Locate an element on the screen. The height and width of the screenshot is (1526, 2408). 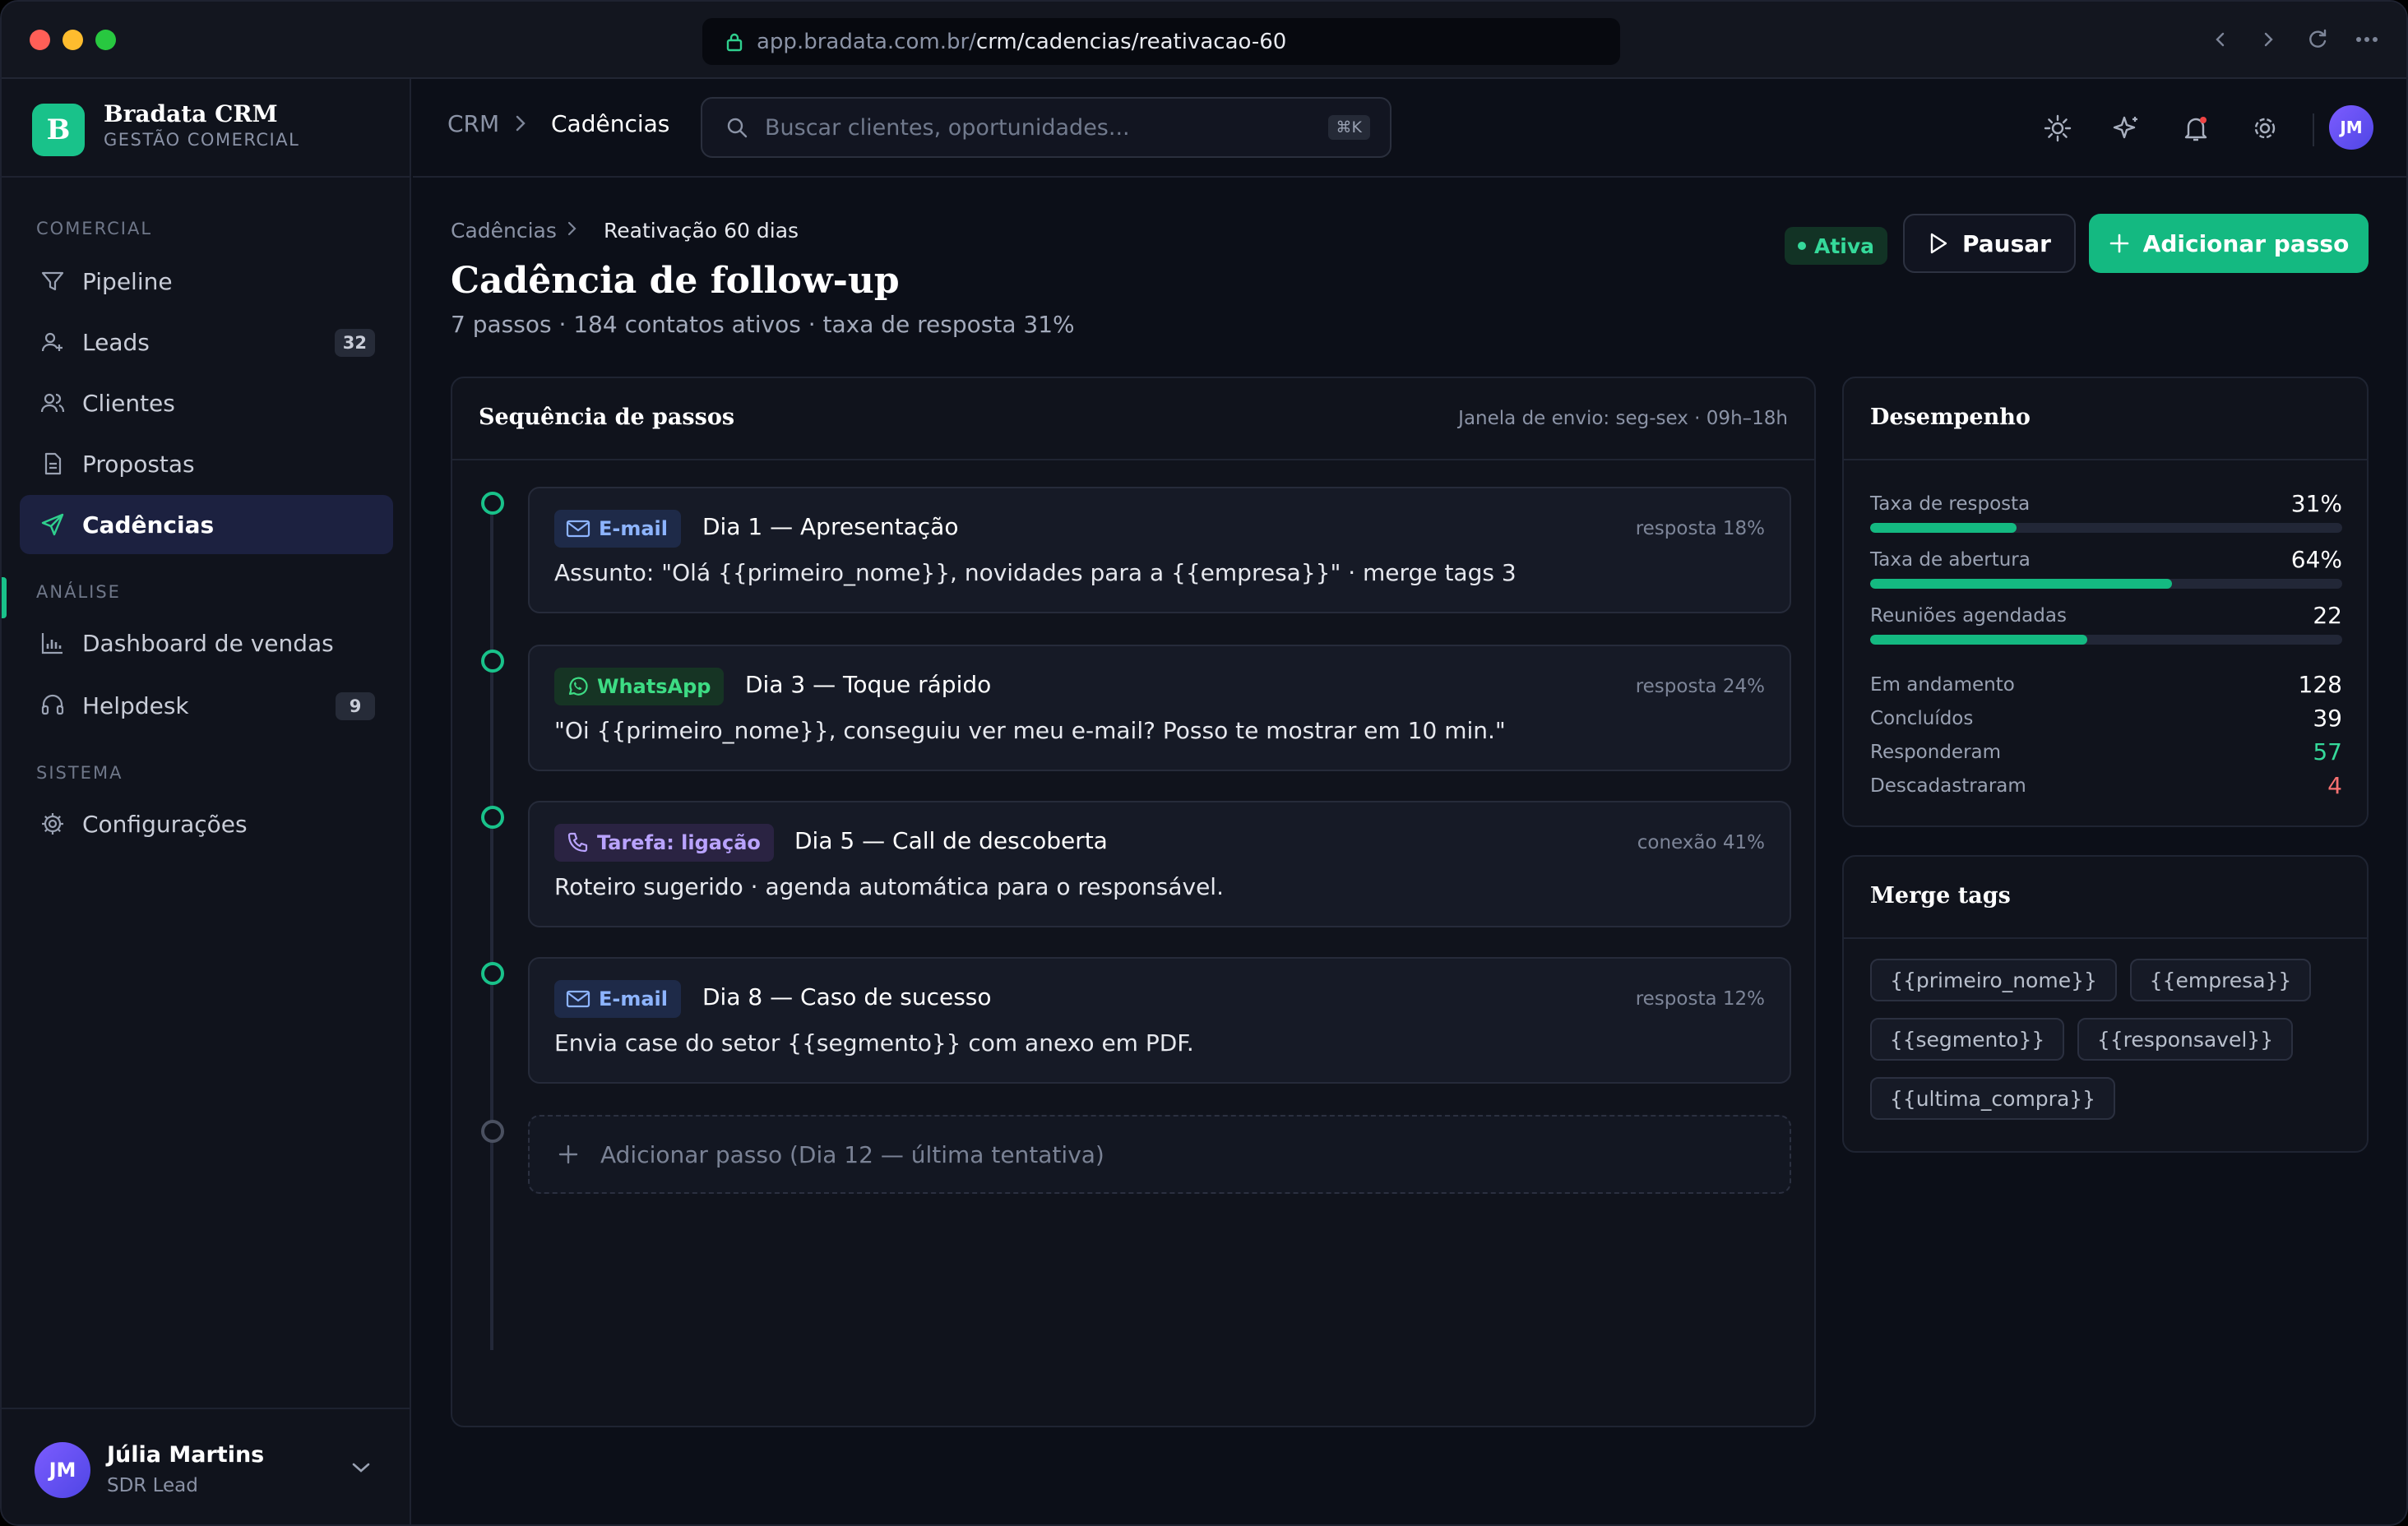
merge-tag: {{empresa}} is located at coordinates (2220, 980).